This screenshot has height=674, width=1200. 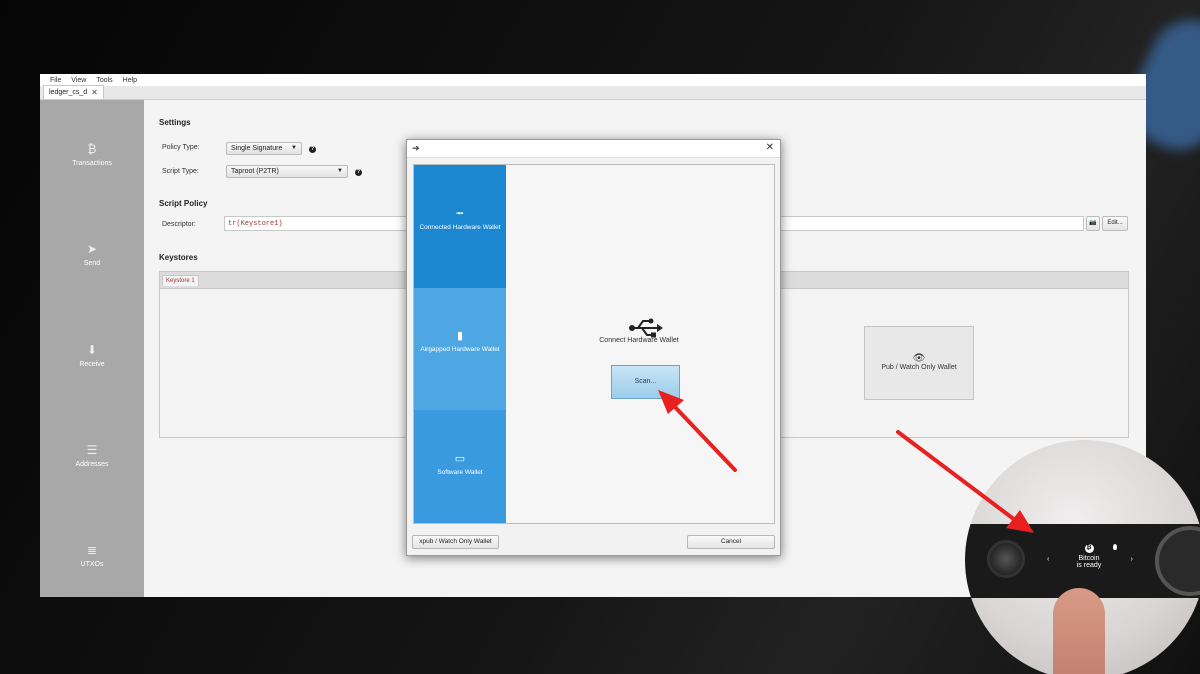 I want to click on sidebar-item-utxos: ≣ UTXOs, so click(x=92, y=555).